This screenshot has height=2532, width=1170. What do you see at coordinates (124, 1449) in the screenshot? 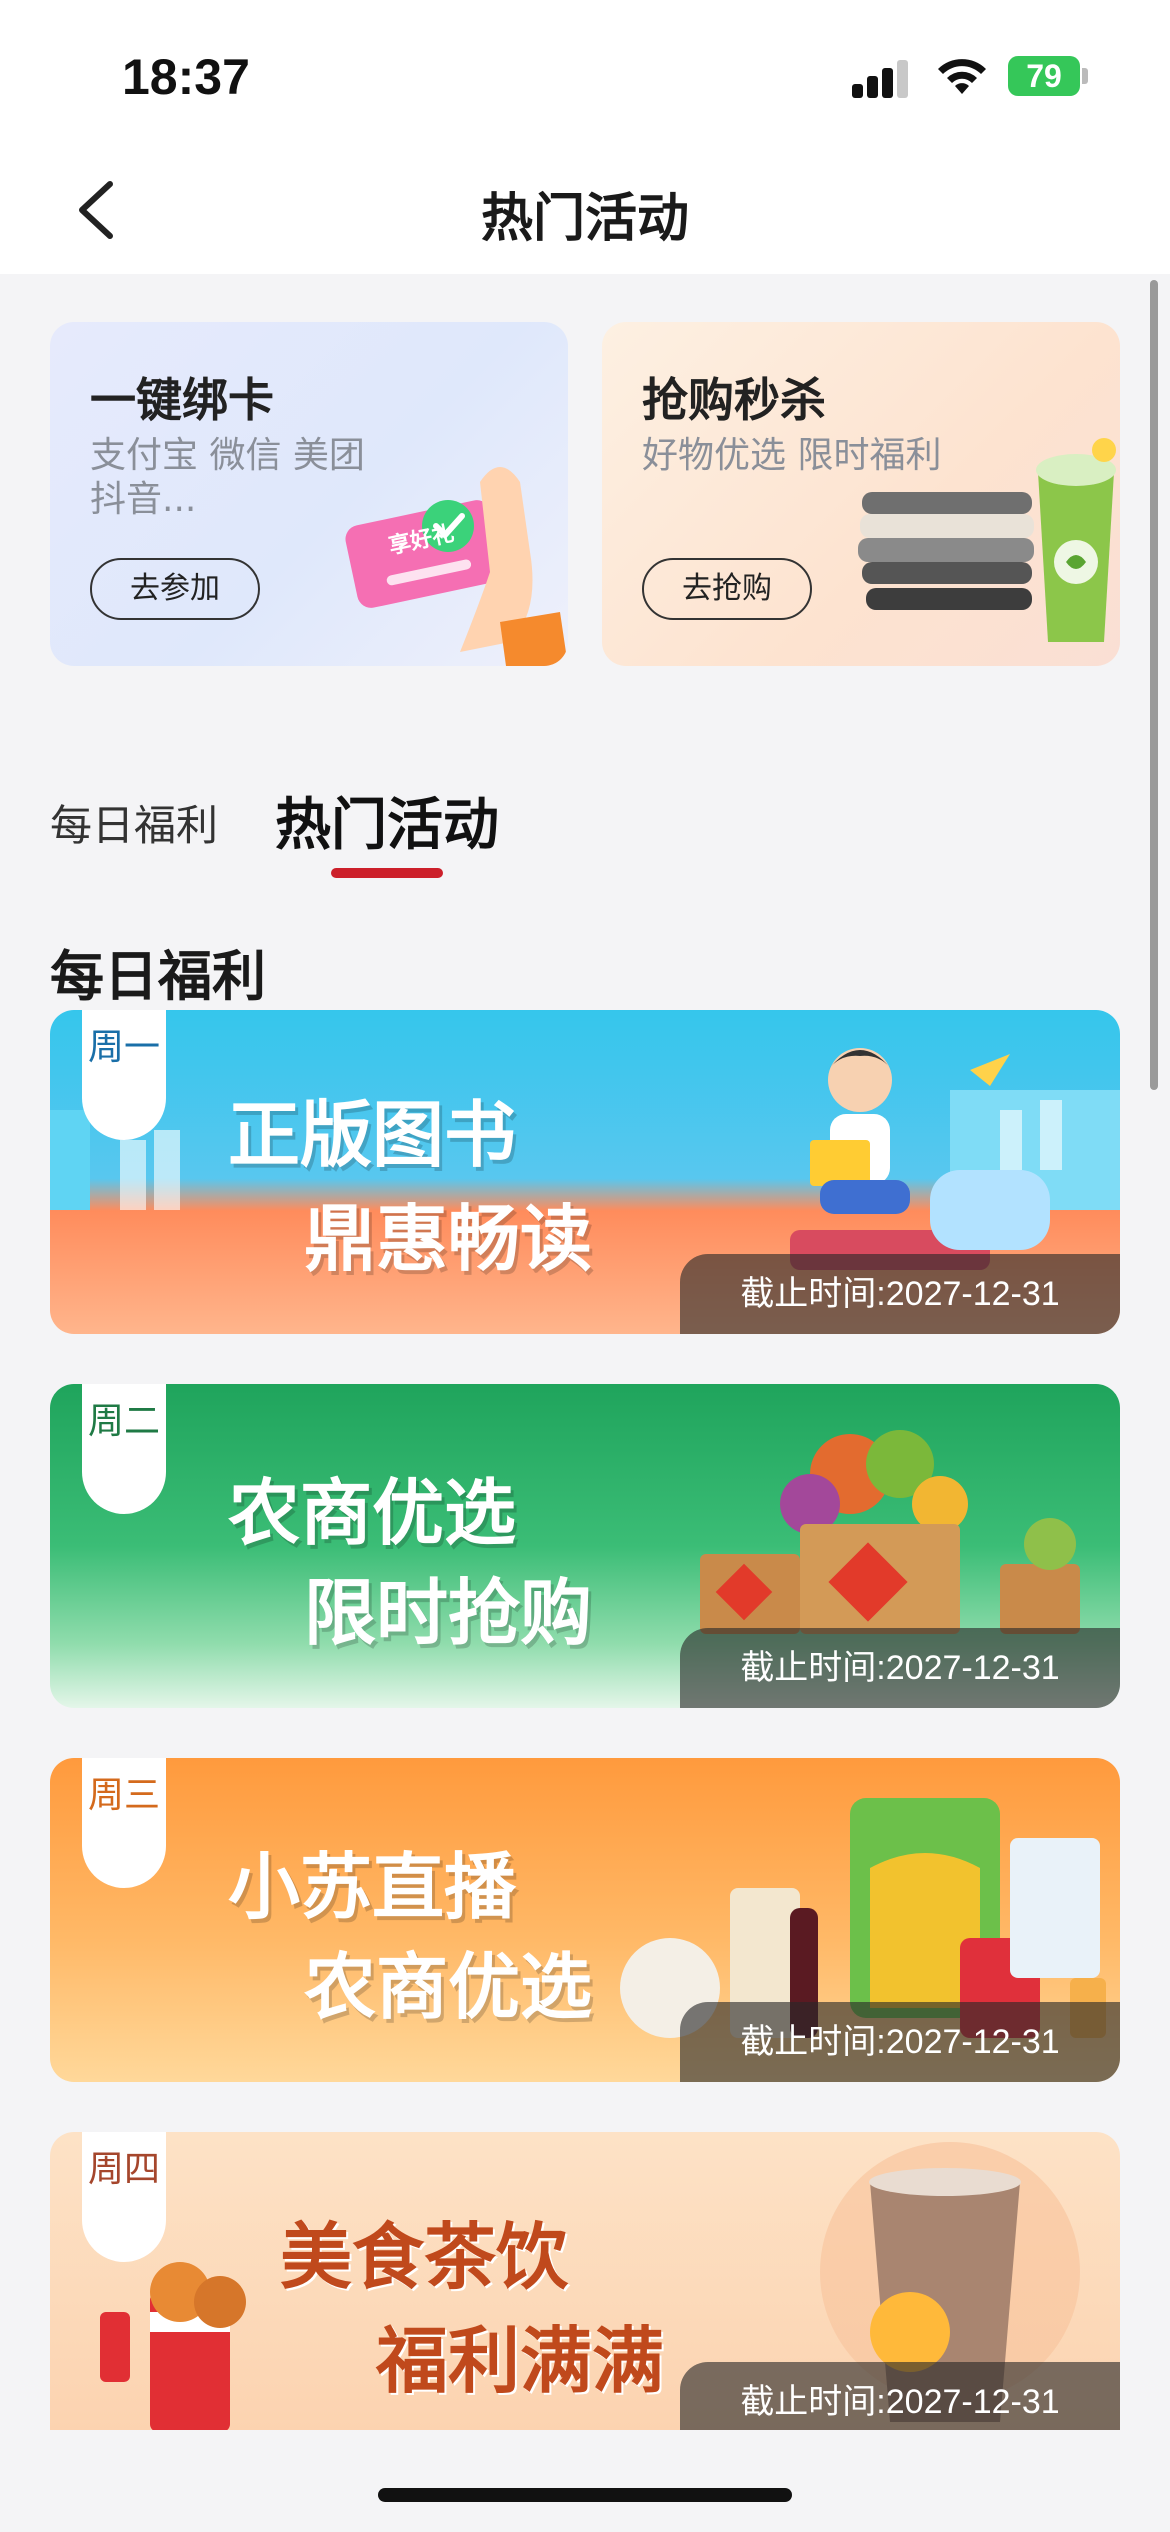
I see `day-tag: 周二` at bounding box center [124, 1449].